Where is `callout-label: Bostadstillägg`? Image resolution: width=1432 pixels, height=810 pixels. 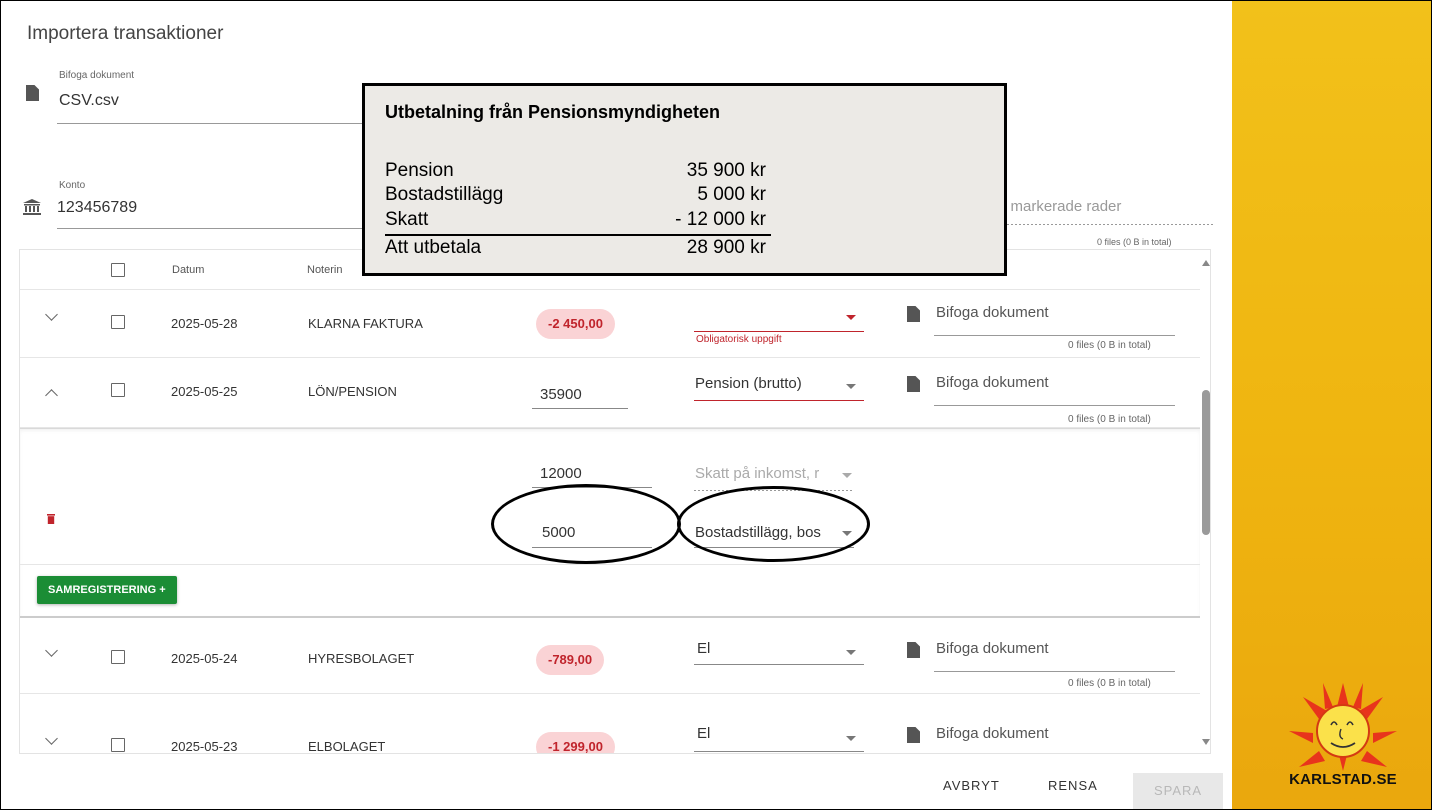 callout-label: Bostadstillägg is located at coordinates (444, 194).